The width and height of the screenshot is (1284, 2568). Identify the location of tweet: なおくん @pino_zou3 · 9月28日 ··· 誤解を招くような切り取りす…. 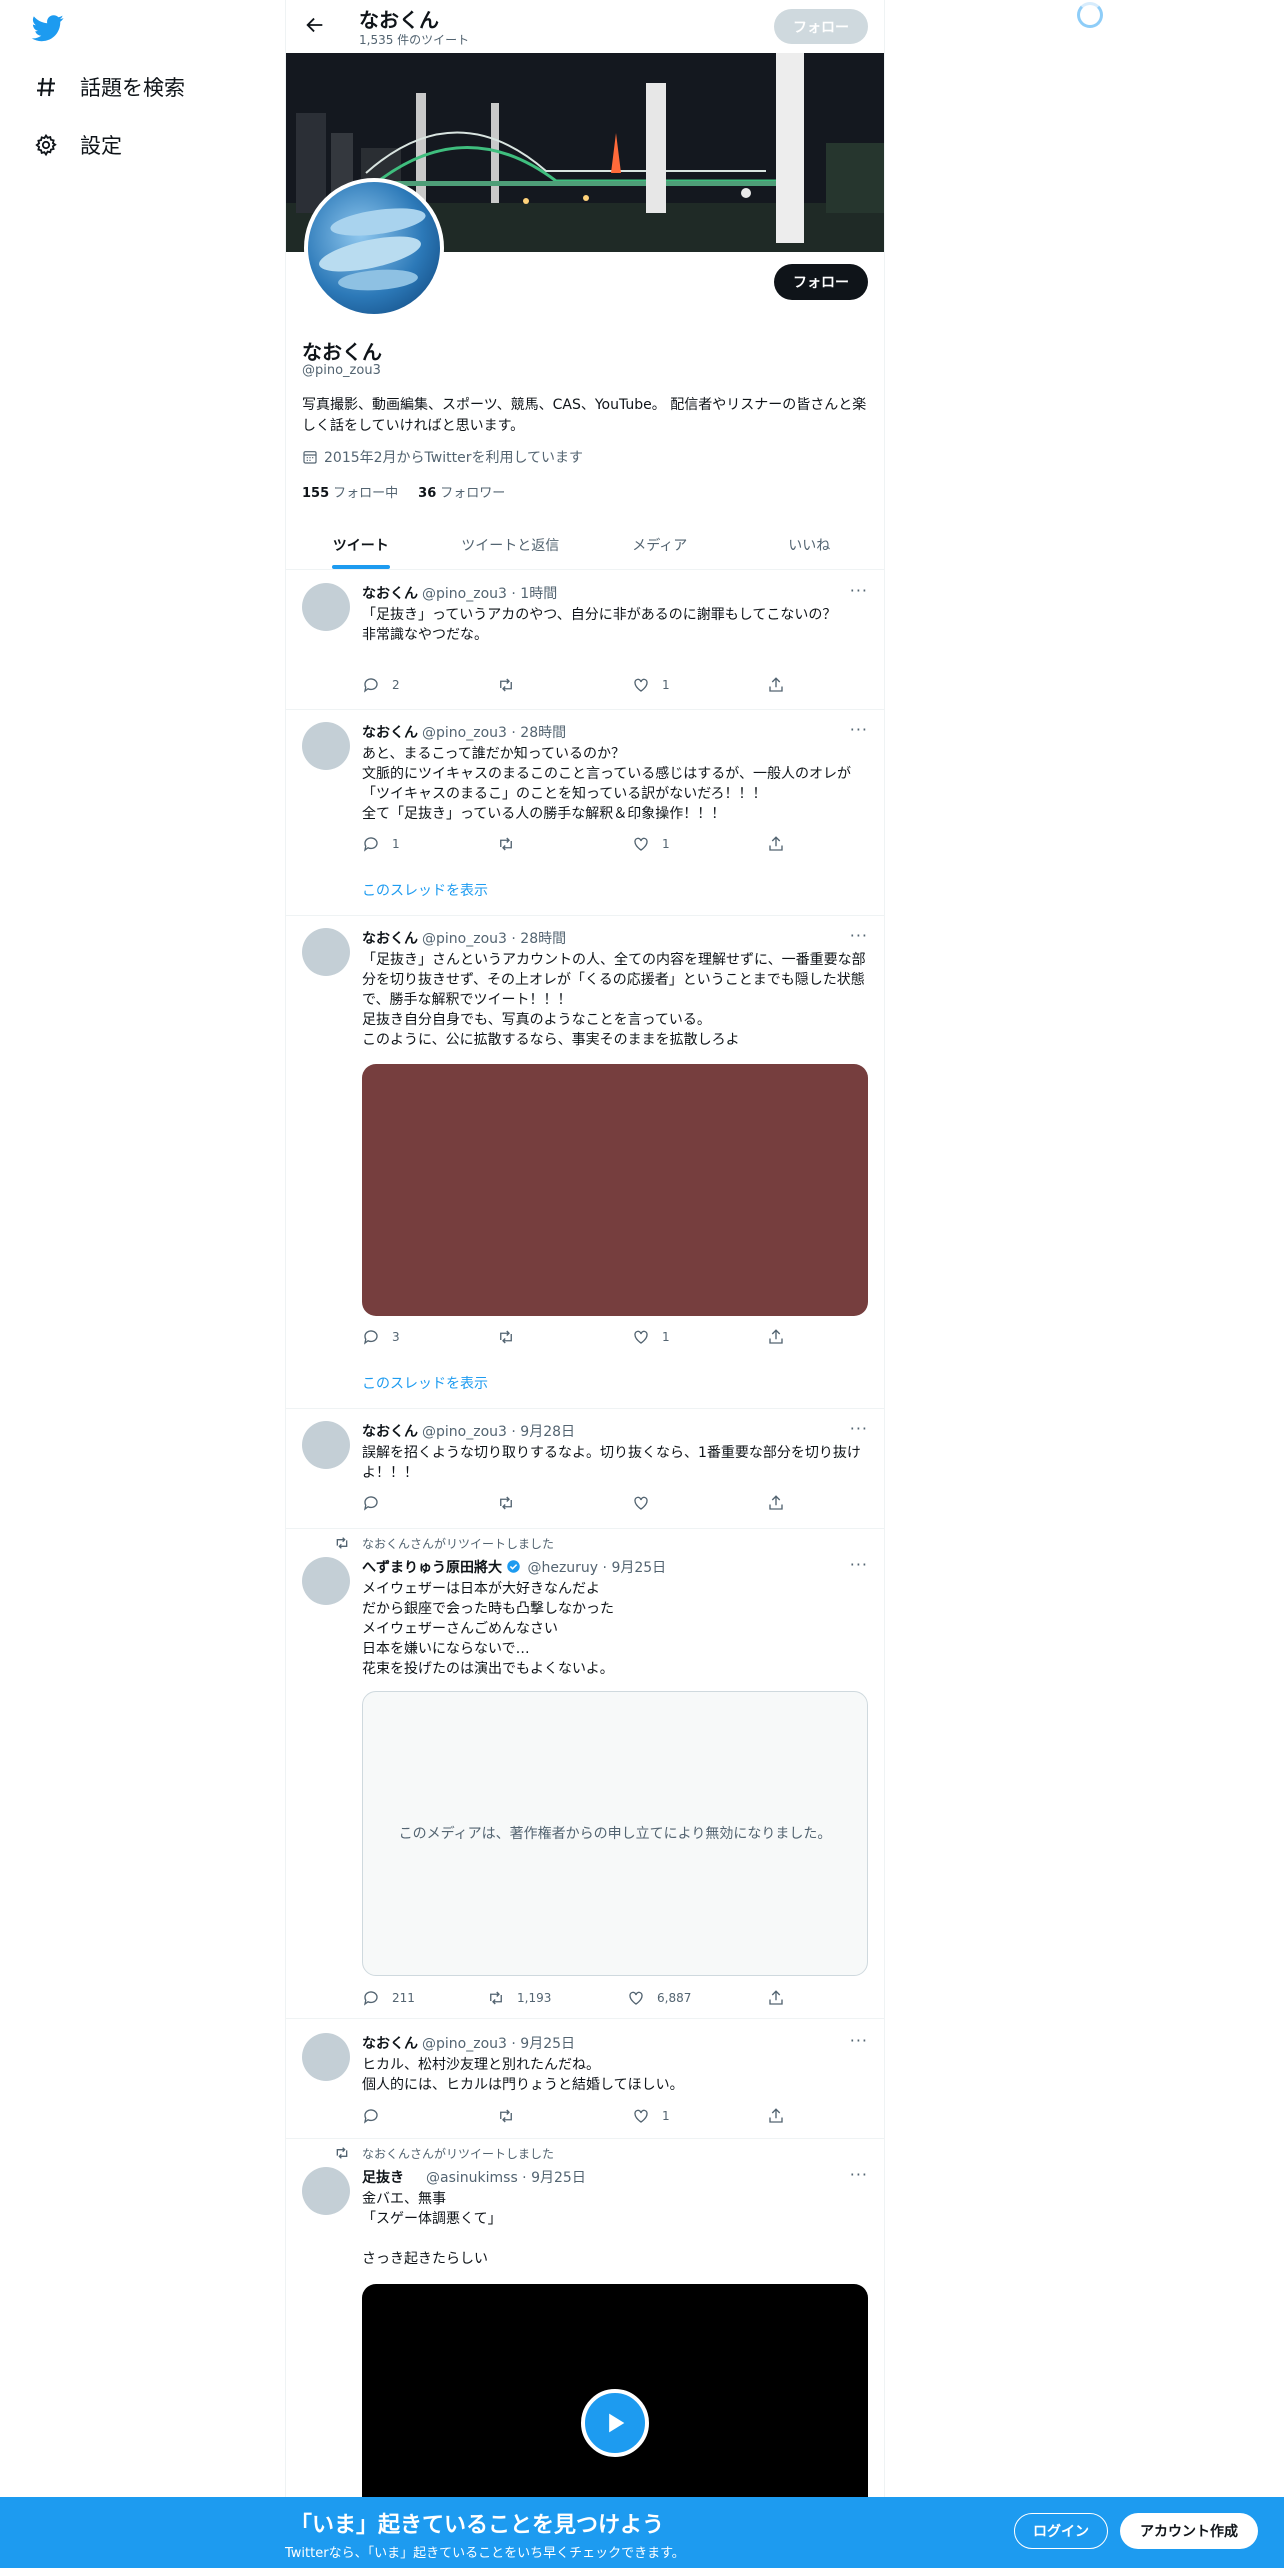
(585, 1469).